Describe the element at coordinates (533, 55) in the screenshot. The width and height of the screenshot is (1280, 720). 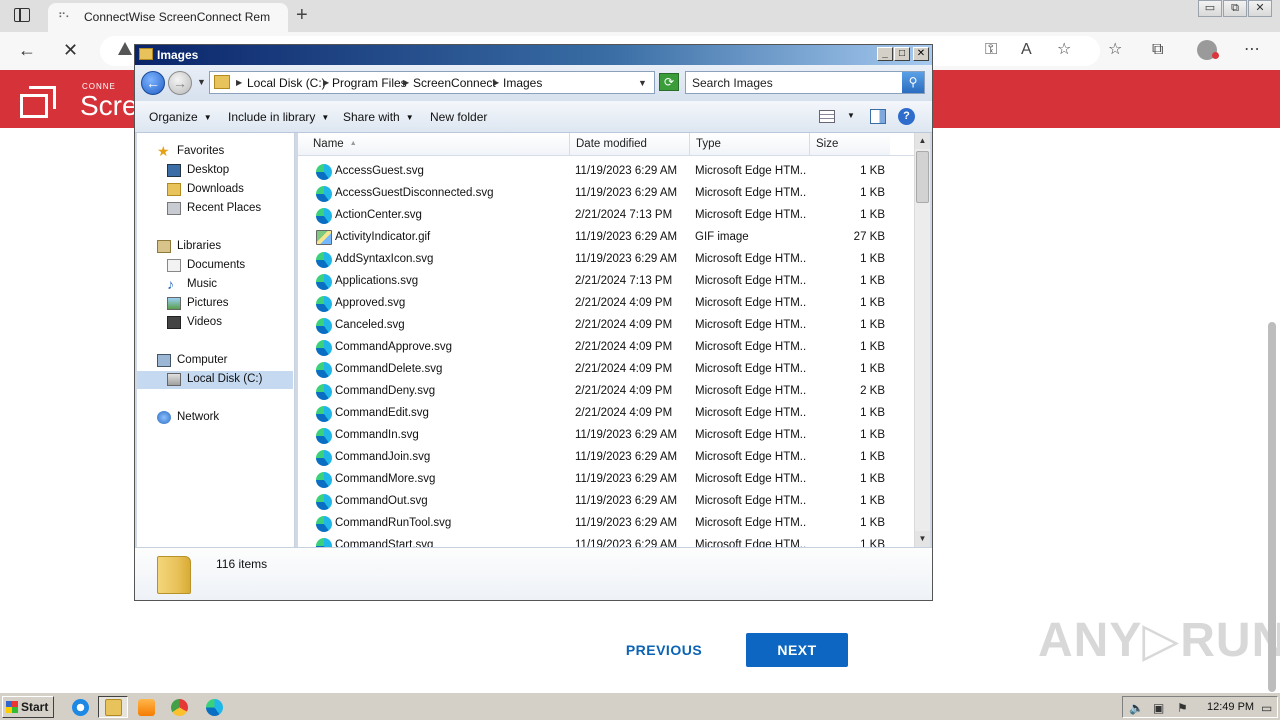
I see `explorer-title-bar: Images _ □ ✕` at that location.